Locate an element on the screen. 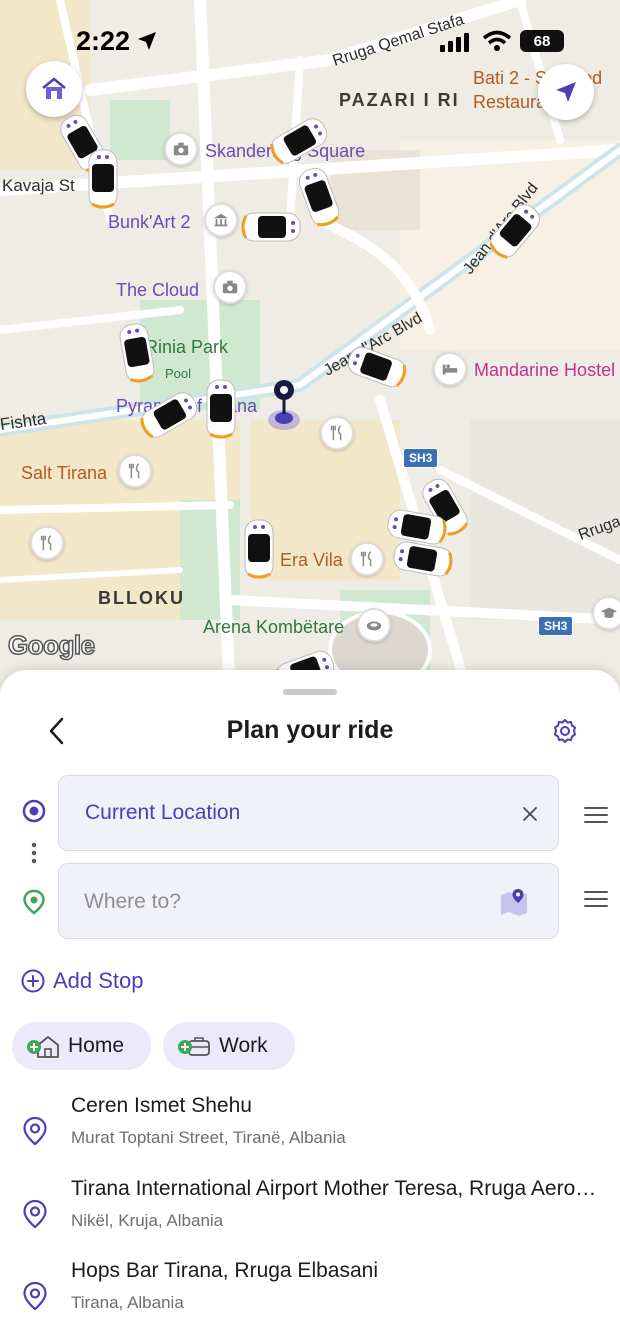 This screenshot has width=620, height=1343. page-title: Plan your ride is located at coordinates (310, 730).